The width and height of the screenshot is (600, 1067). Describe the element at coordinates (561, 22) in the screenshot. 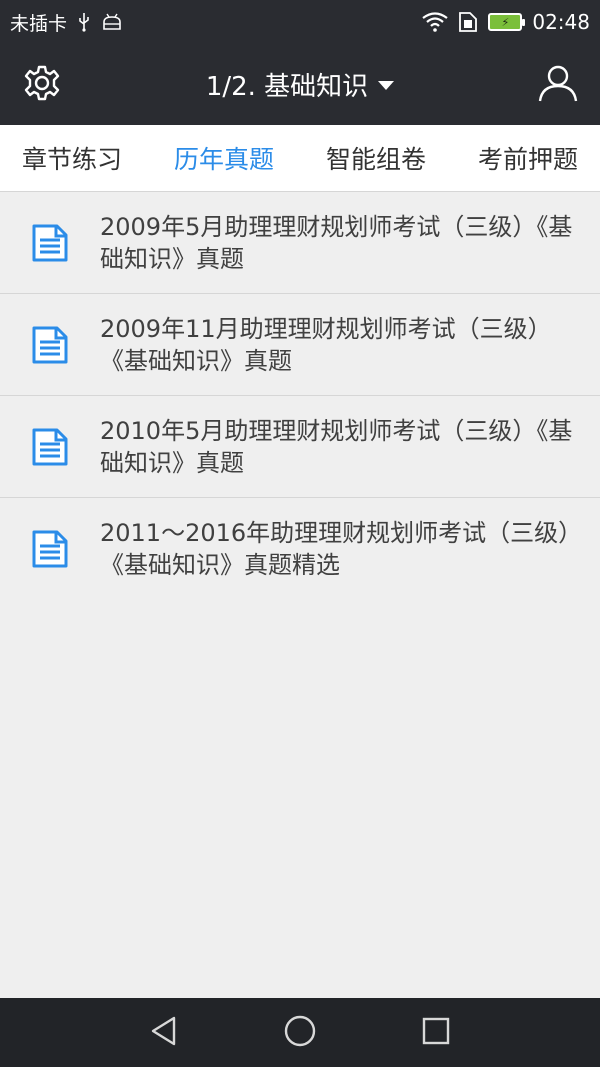

I see `status-time: 02:48` at that location.